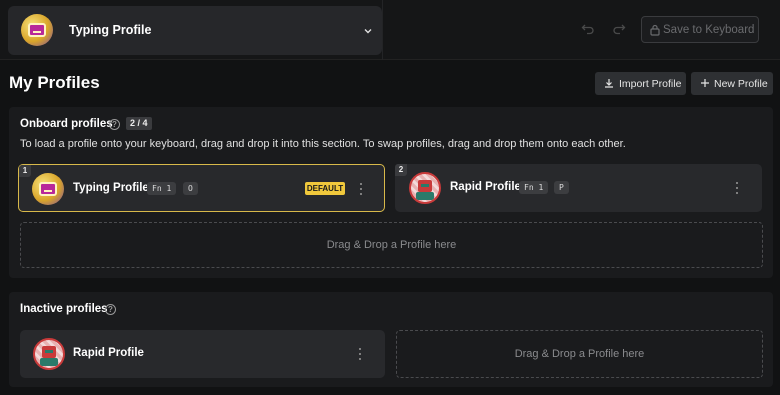 The image size is (780, 395). Describe the element at coordinates (139, 123) in the screenshot. I see `onboard-count-badge: 2 / 4` at that location.